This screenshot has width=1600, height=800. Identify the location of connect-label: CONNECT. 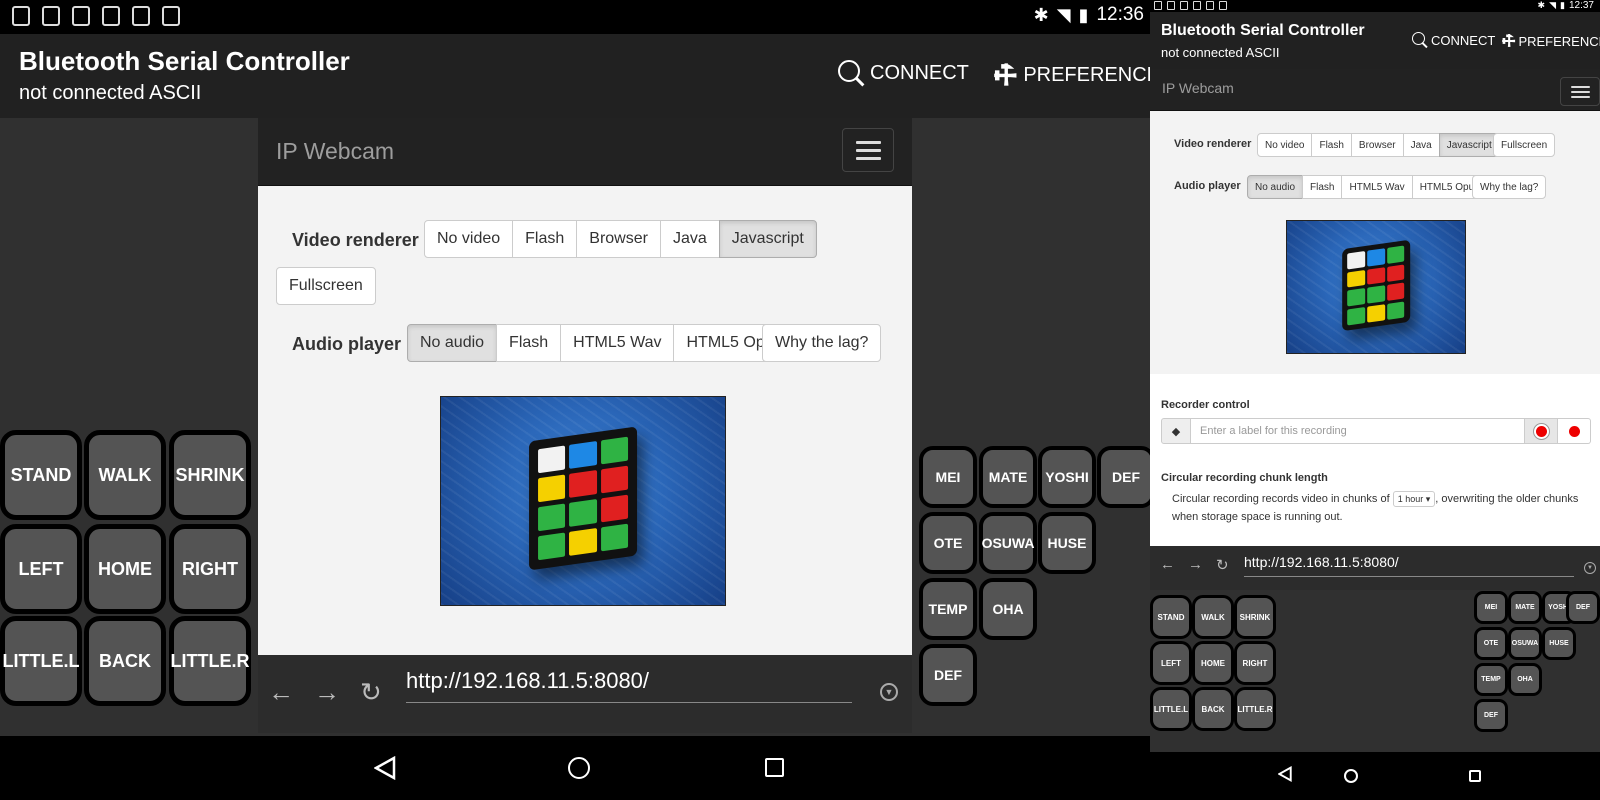
(919, 72).